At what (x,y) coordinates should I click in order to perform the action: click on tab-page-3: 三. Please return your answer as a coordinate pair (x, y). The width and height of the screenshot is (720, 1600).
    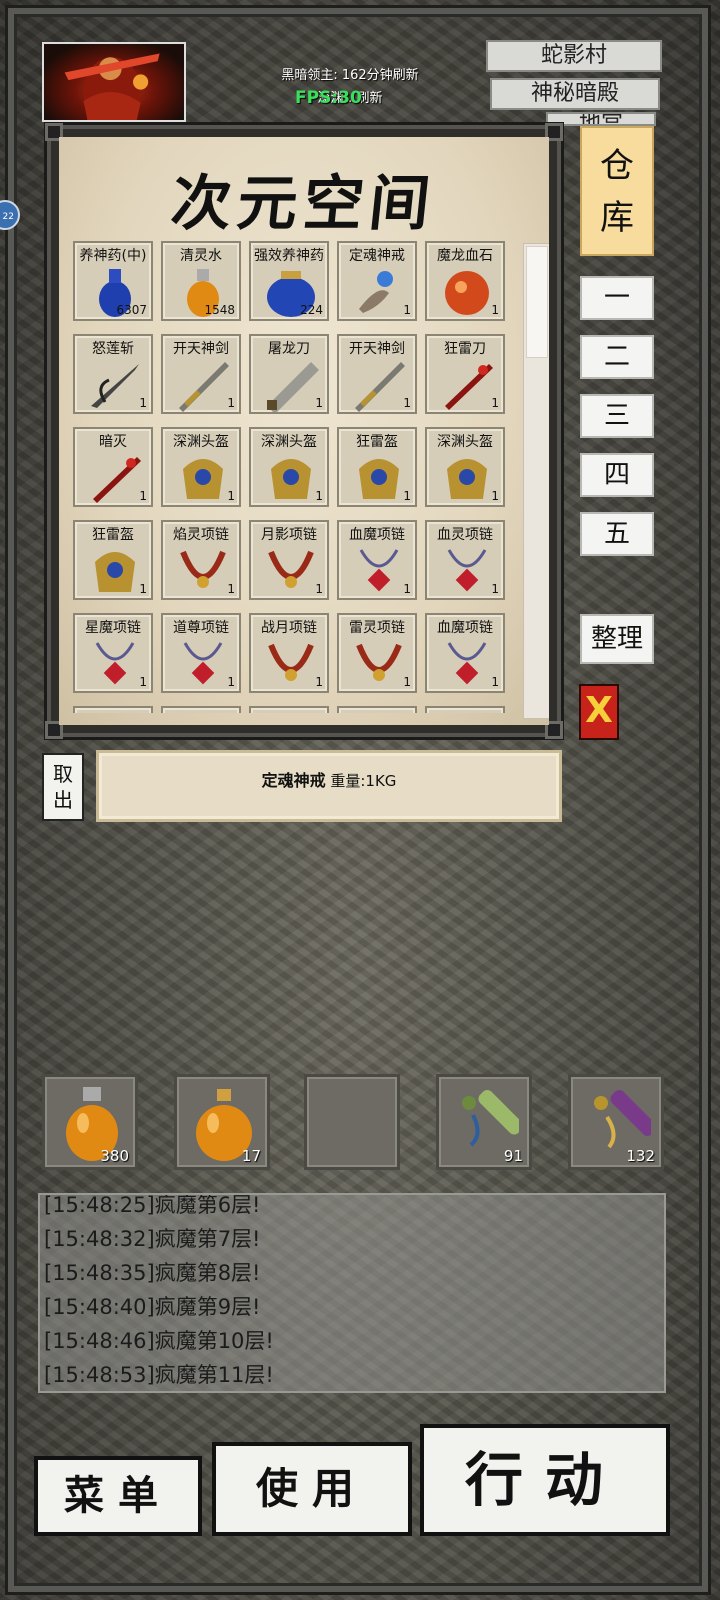
    Looking at the image, I should click on (617, 416).